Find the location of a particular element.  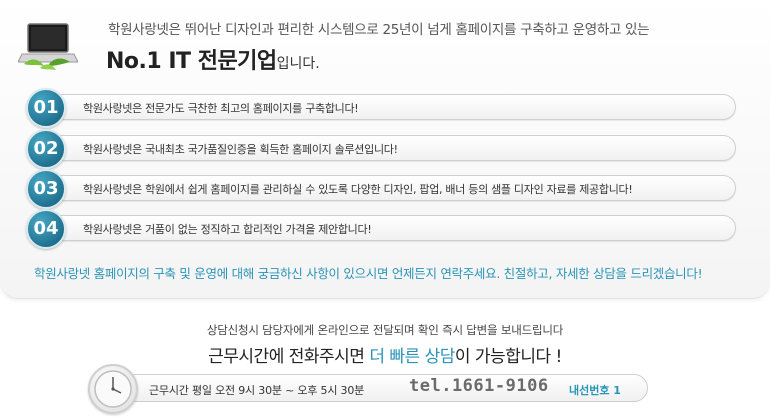

feature-text: 학원사랑넷은 국내최초 국가품질인증을 획득한 홈페이지 솔루션입니다! is located at coordinates (240, 149).